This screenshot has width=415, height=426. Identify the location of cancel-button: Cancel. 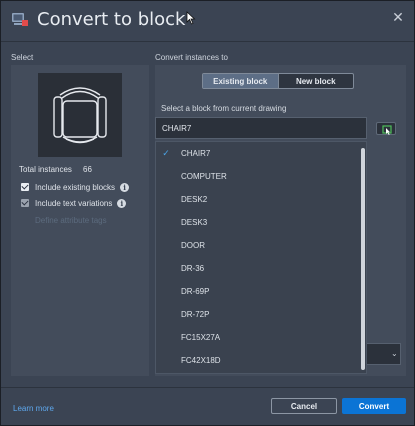
(304, 406).